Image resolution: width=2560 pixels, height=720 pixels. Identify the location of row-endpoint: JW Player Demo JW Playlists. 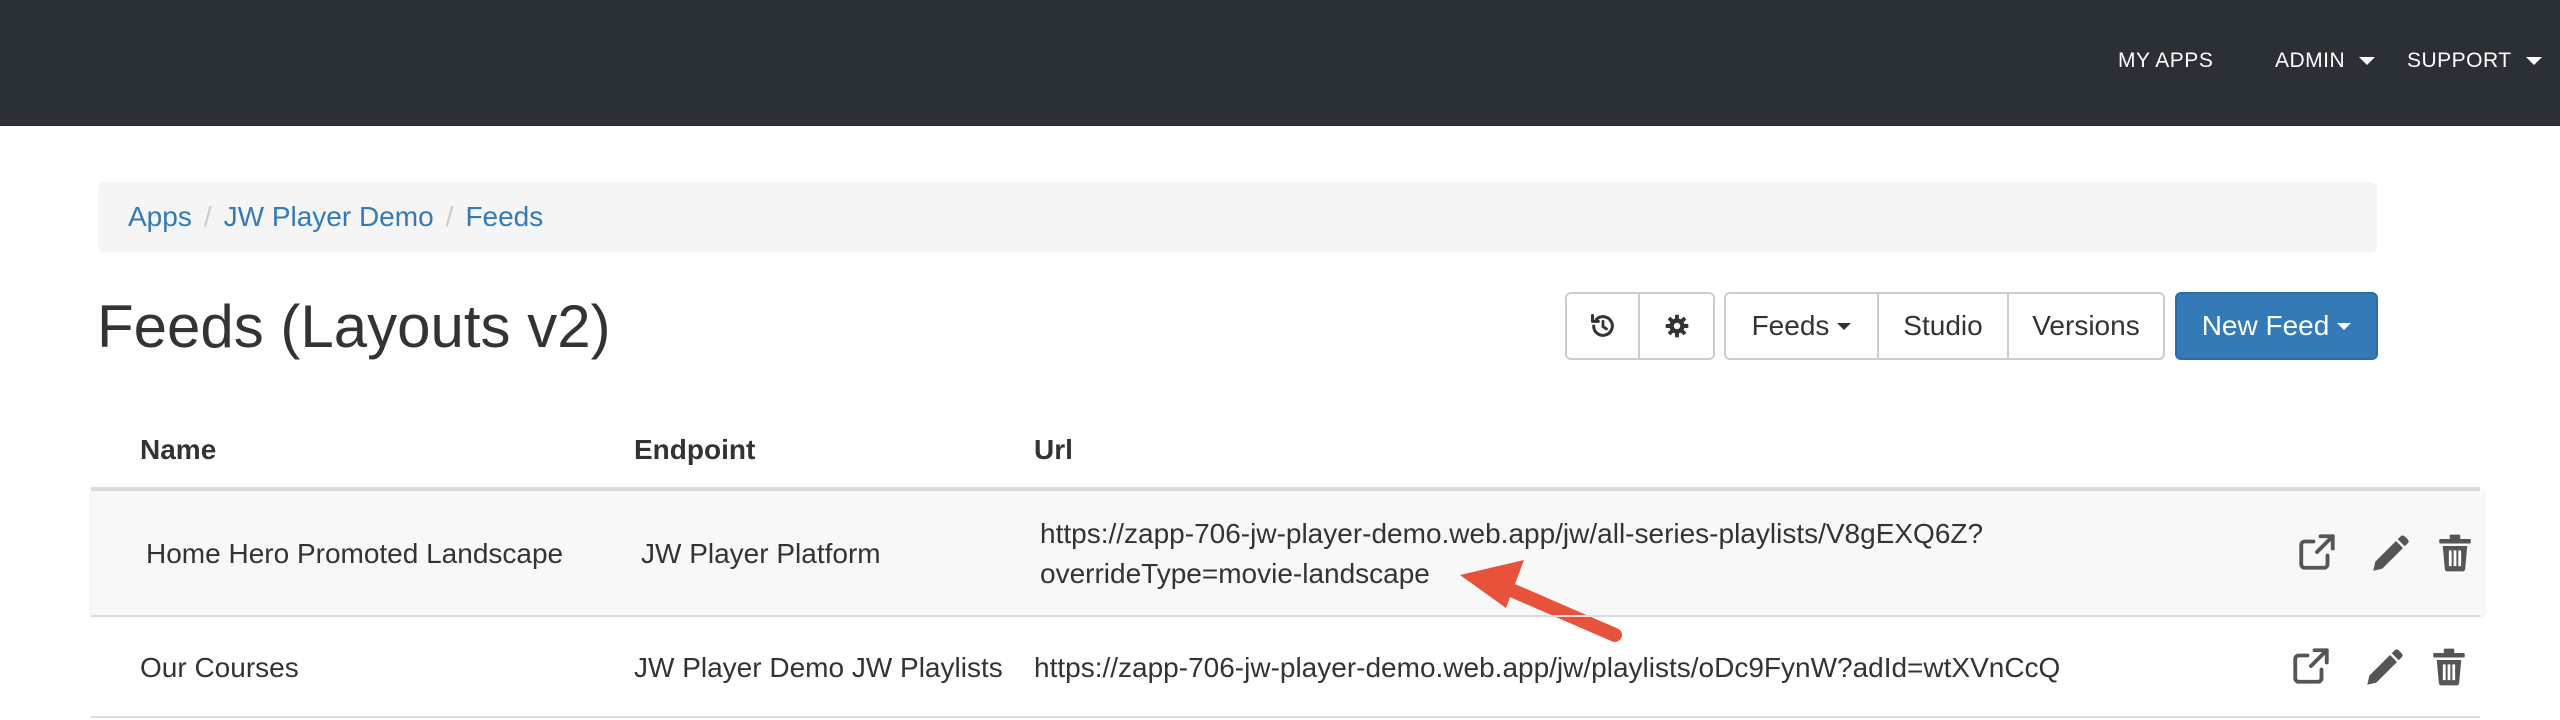
(818, 667).